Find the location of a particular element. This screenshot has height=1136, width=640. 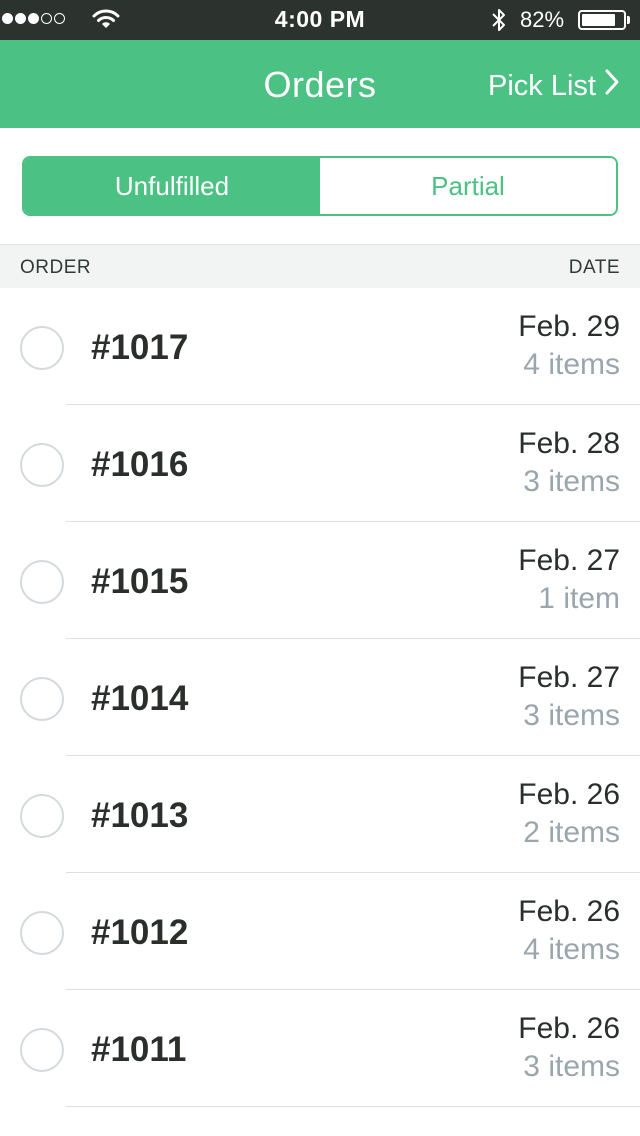

battery-fill is located at coordinates (598, 20).